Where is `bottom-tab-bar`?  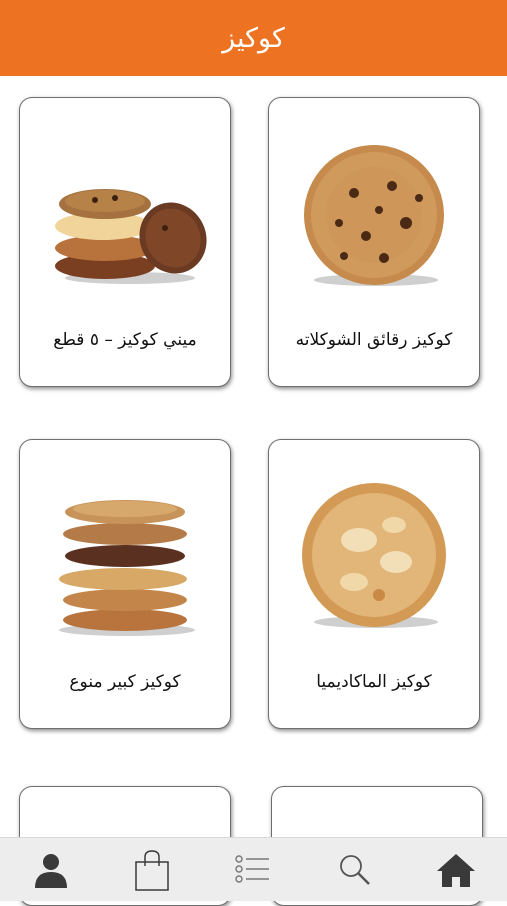
bottom-tab-bar is located at coordinates (253, 869).